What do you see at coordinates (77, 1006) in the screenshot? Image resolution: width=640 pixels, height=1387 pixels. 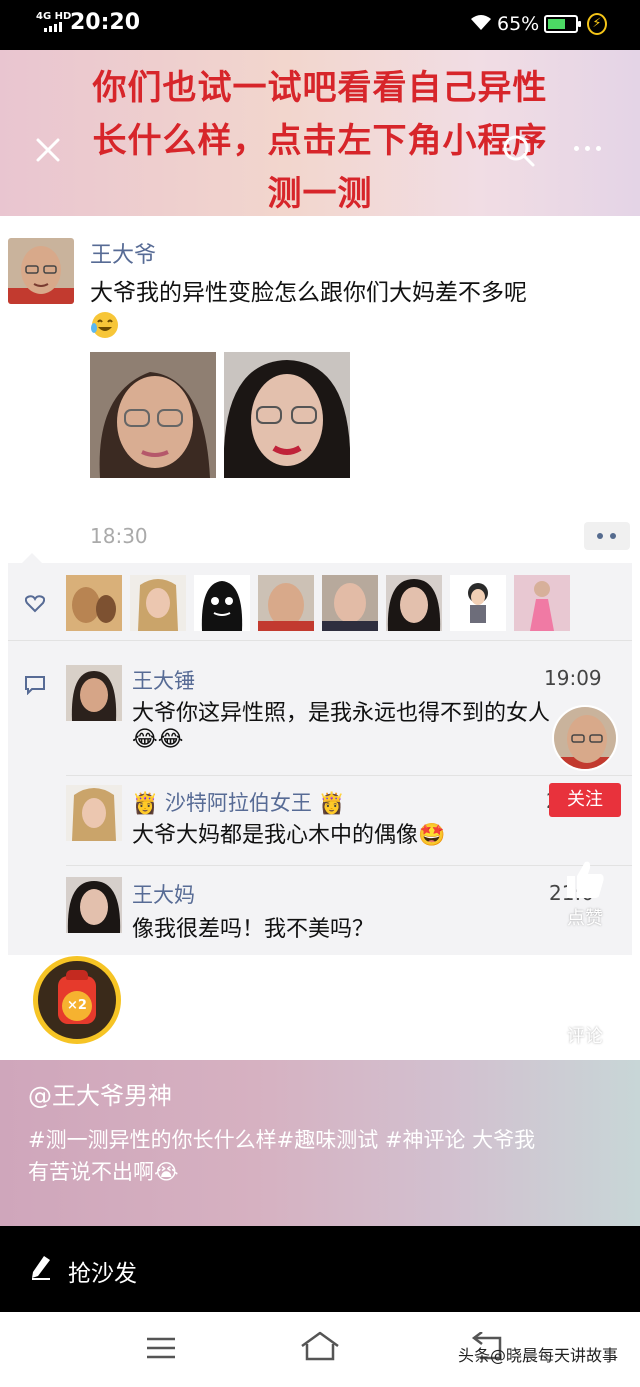 I see `red-packet-badge: ×2` at bounding box center [77, 1006].